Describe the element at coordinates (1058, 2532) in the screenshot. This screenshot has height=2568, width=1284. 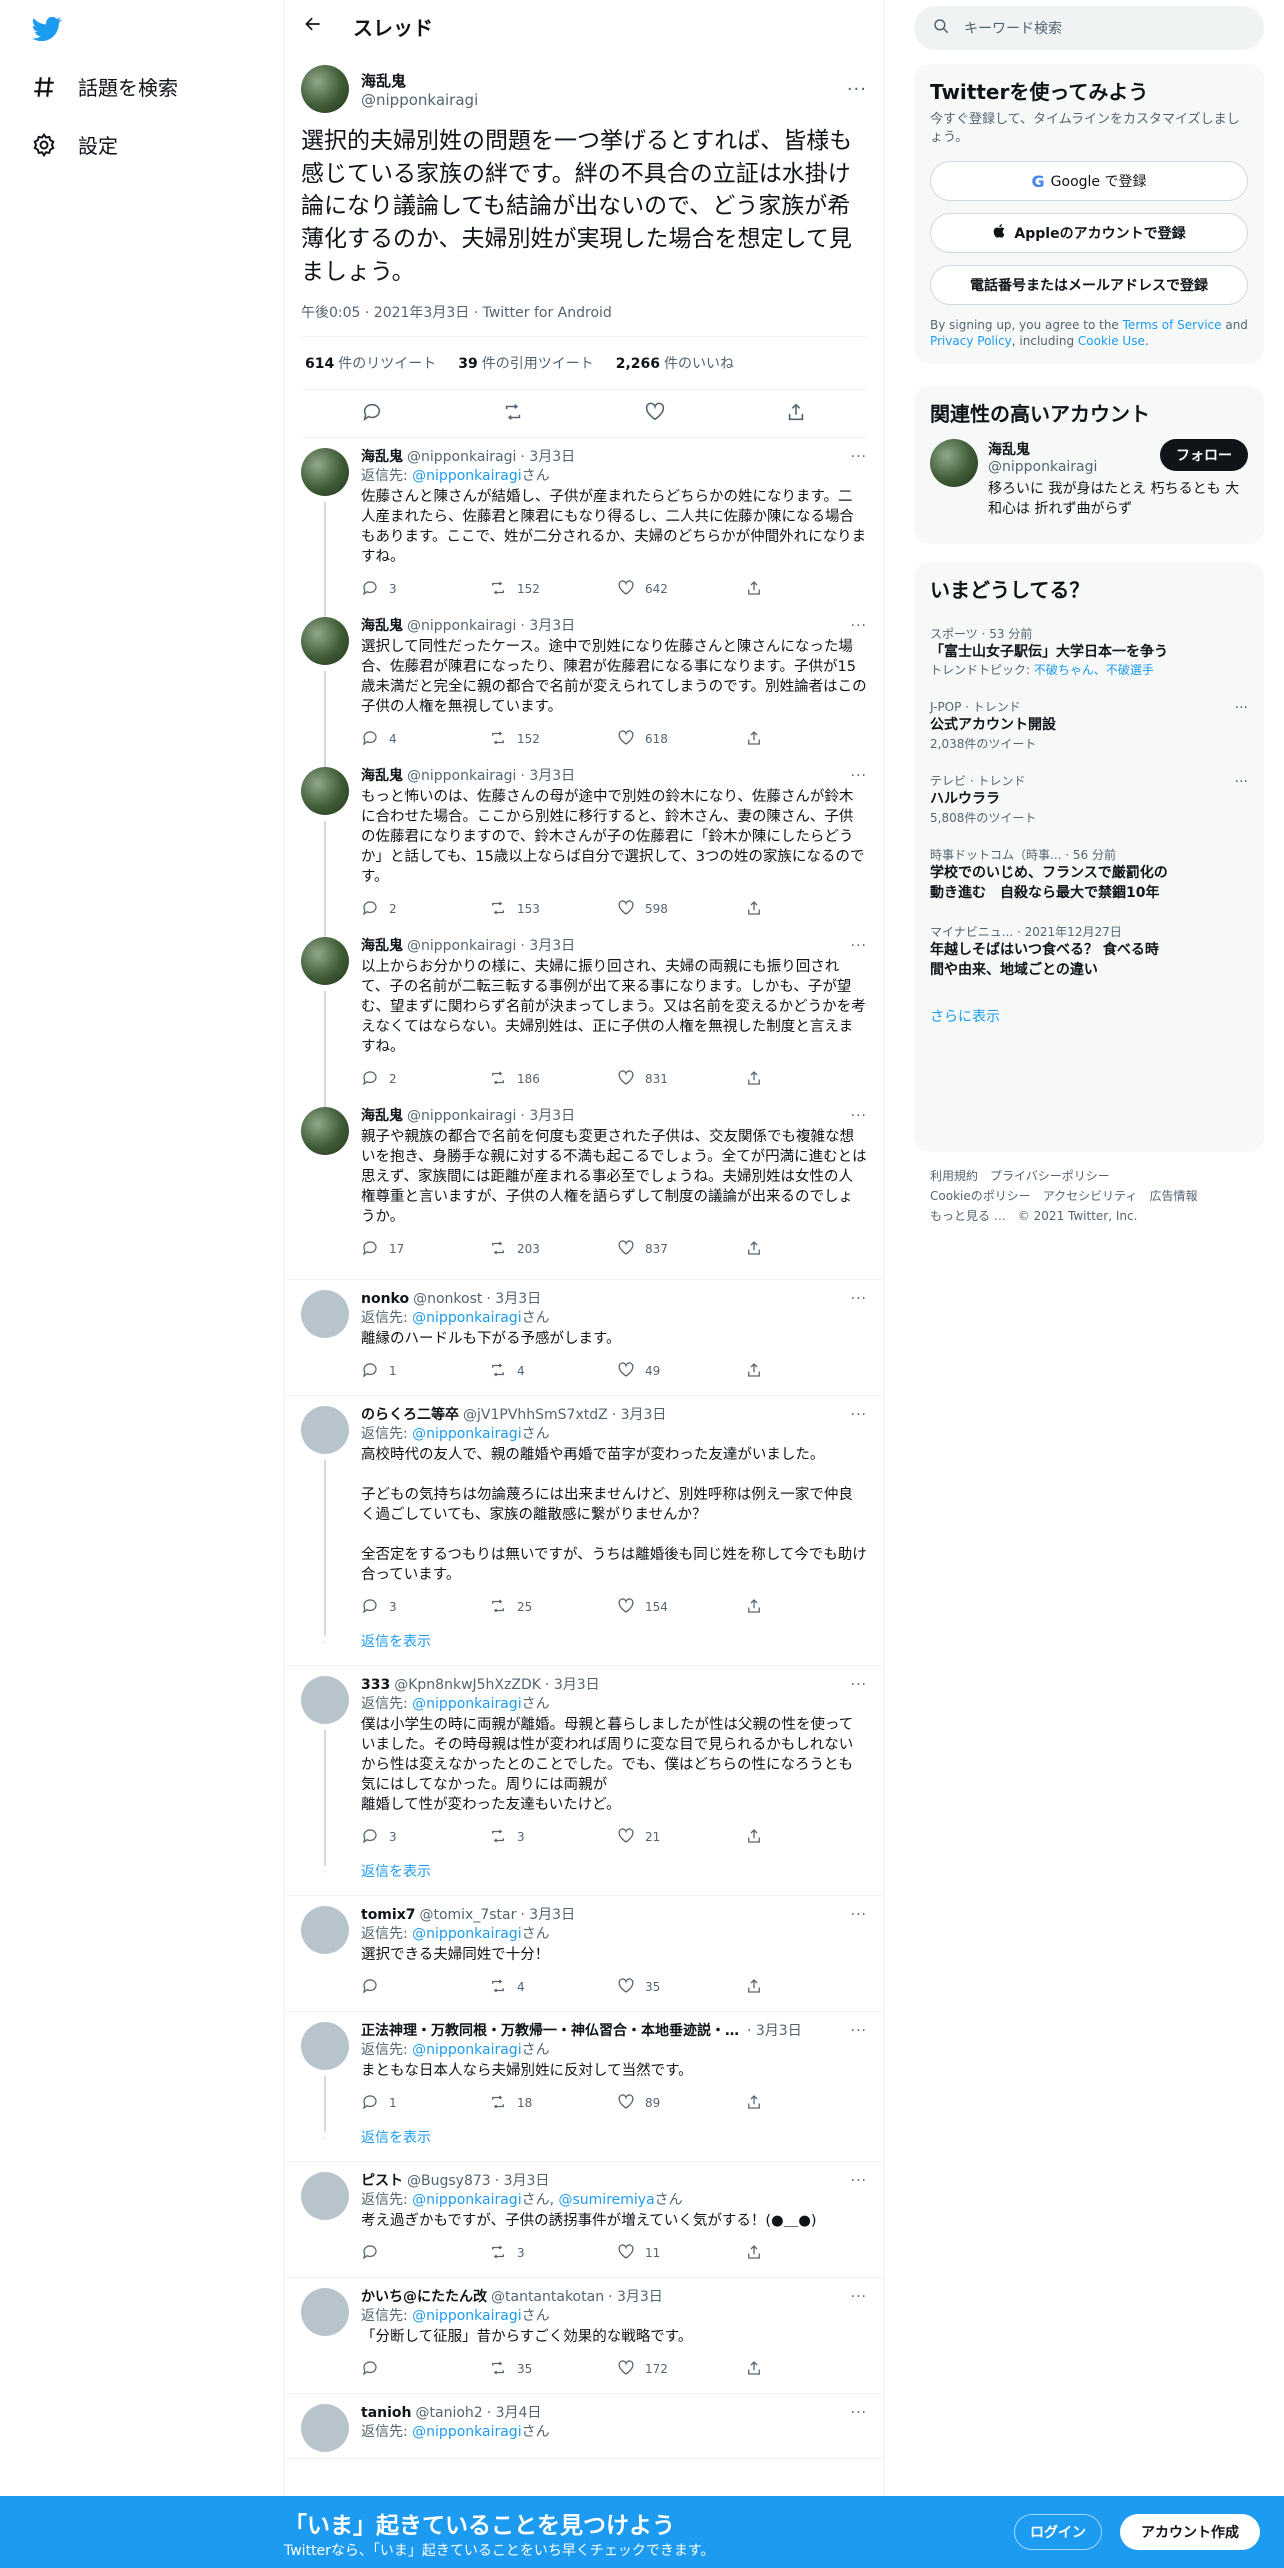
I see `login-button: ログイン` at that location.